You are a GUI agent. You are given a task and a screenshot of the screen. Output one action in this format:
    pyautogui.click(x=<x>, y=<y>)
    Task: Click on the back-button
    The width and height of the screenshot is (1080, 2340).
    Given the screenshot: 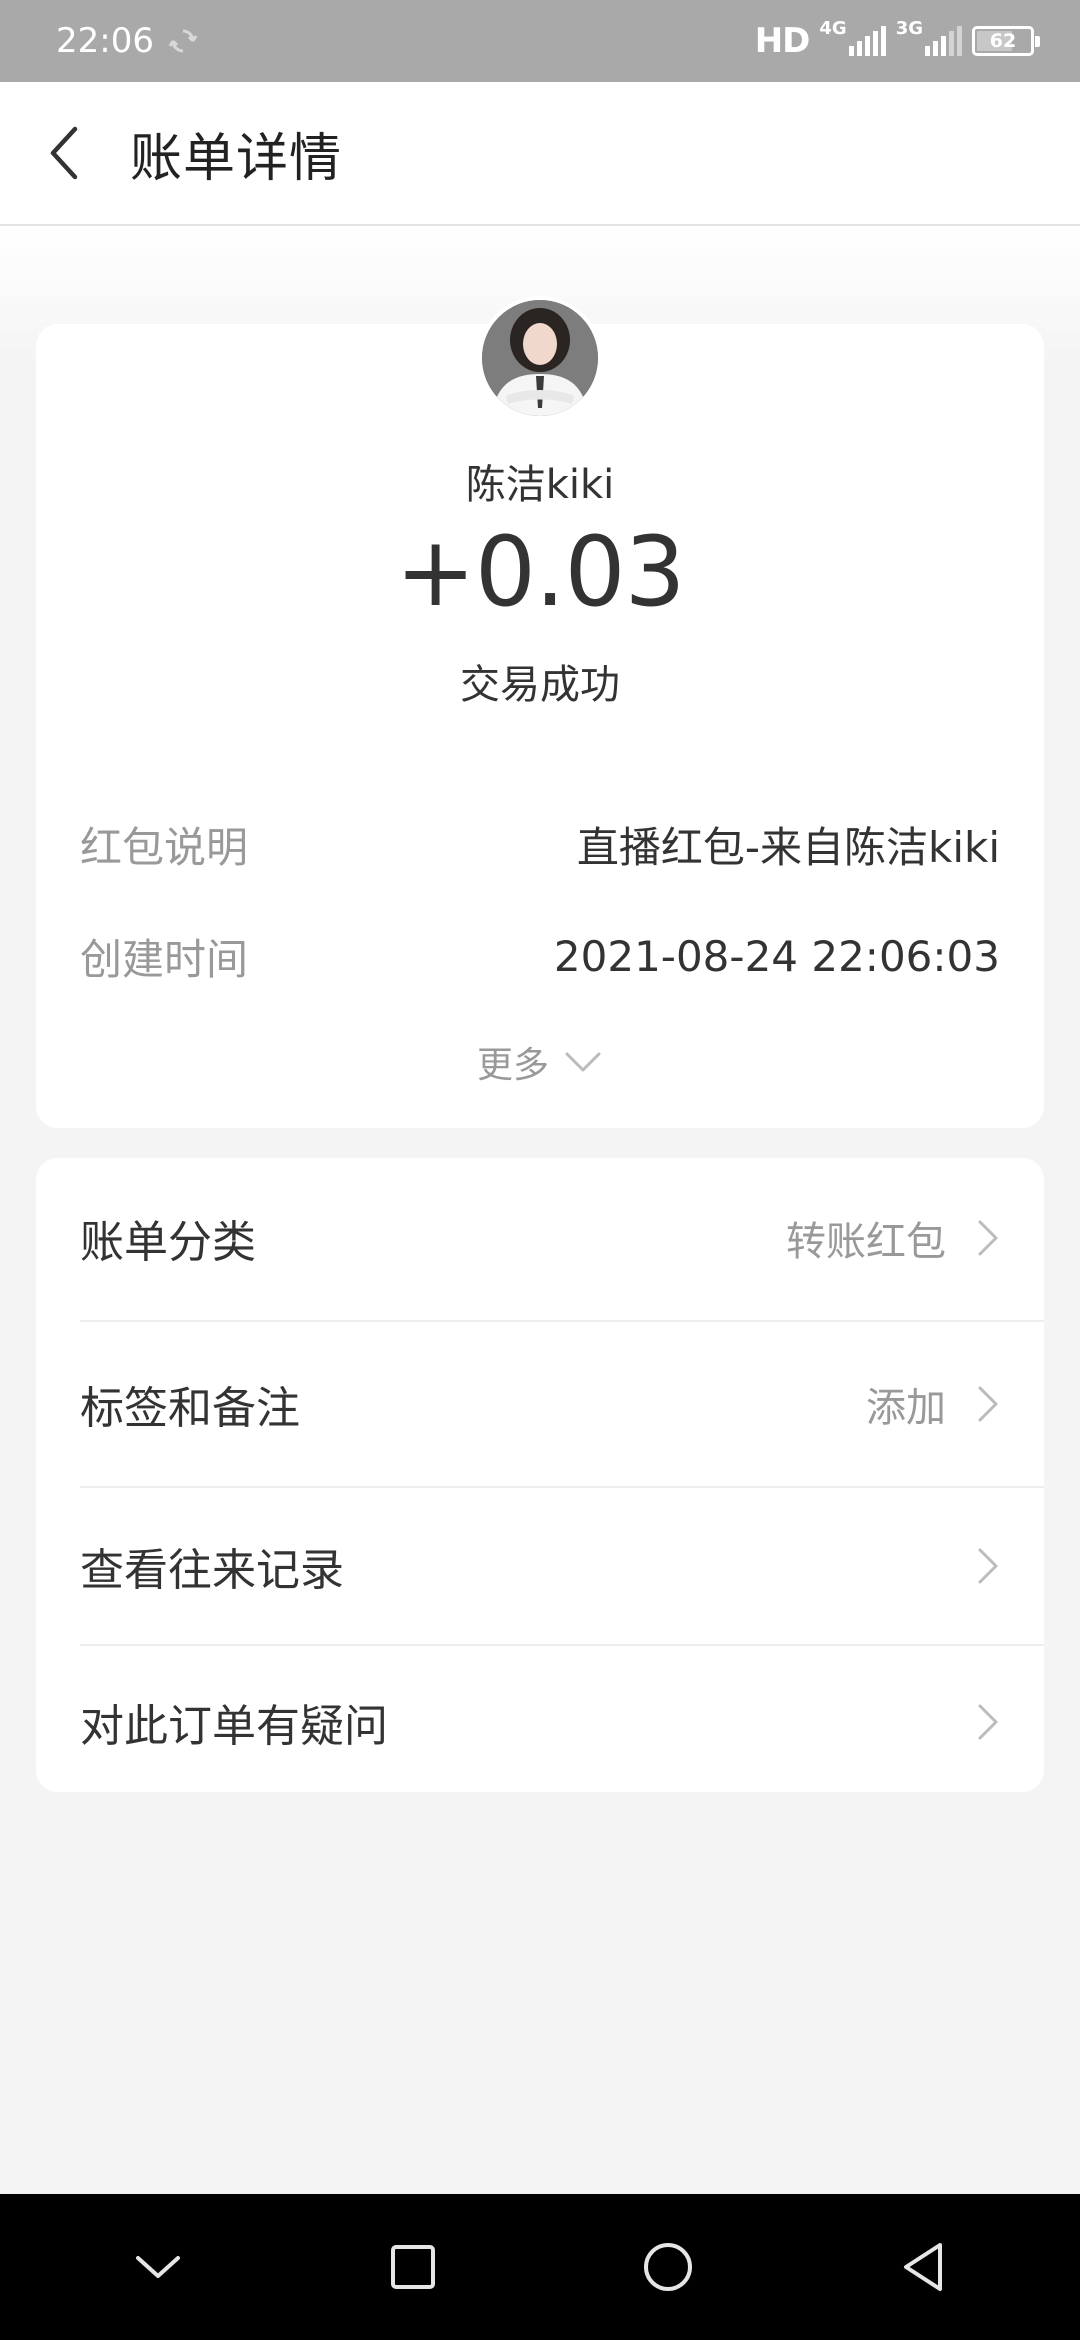 What is the action you would take?
    pyautogui.click(x=65, y=153)
    